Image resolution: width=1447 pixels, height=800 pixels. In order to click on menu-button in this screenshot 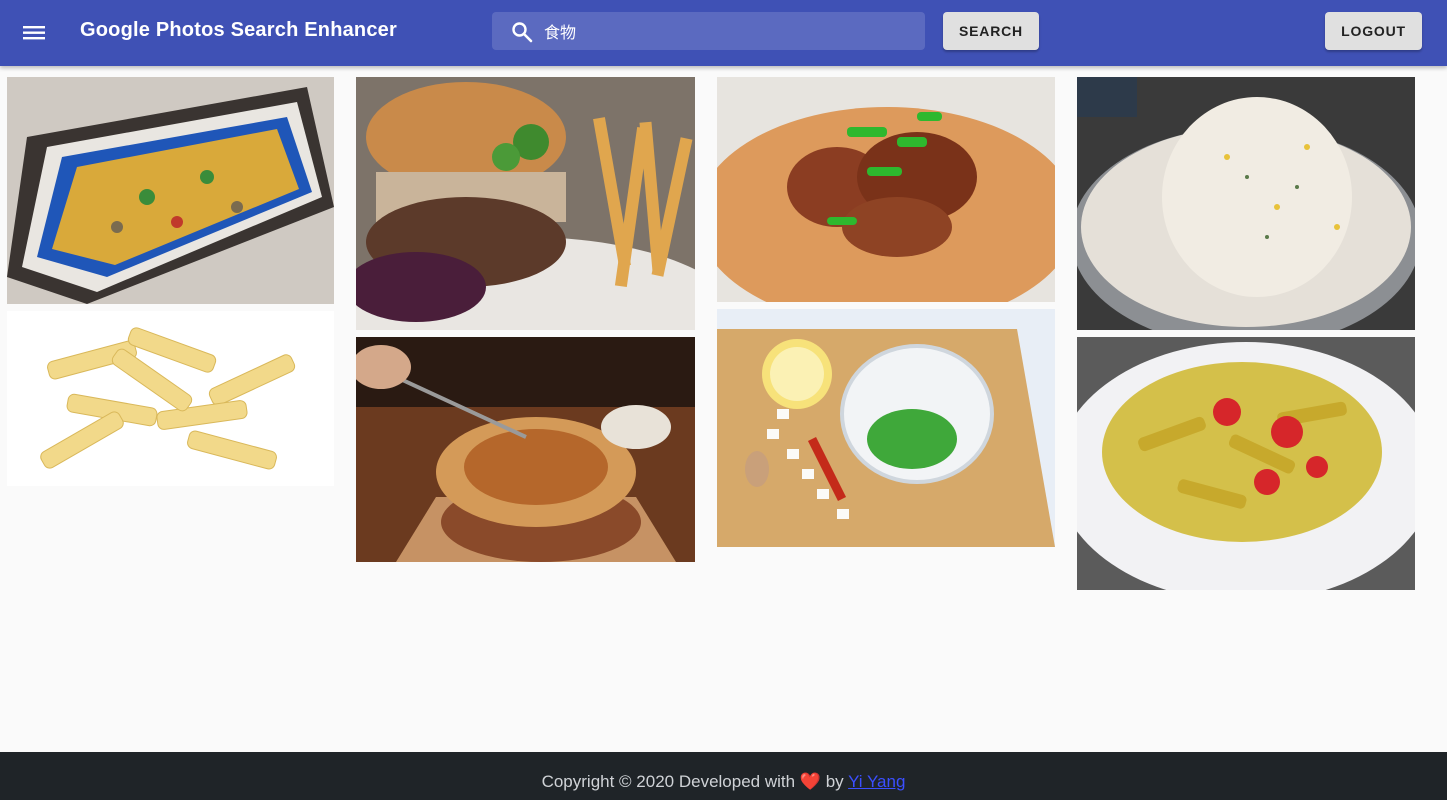, I will do `click(35, 33)`.